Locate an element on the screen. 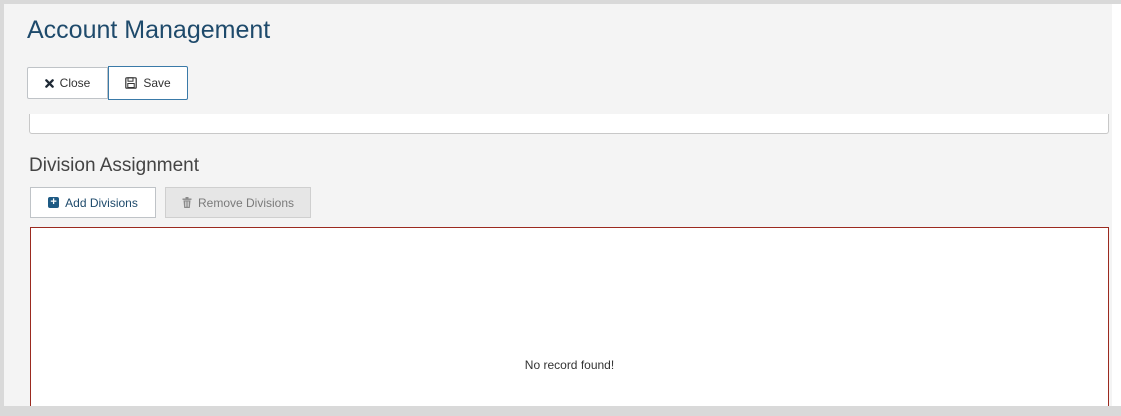  previous-section-bottom is located at coordinates (569, 124).